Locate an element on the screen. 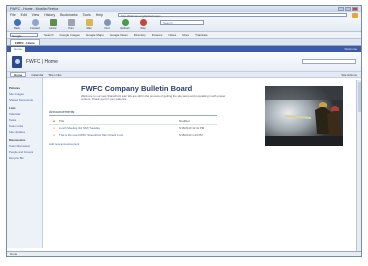  menu-file: File is located at coordinates (13, 15).